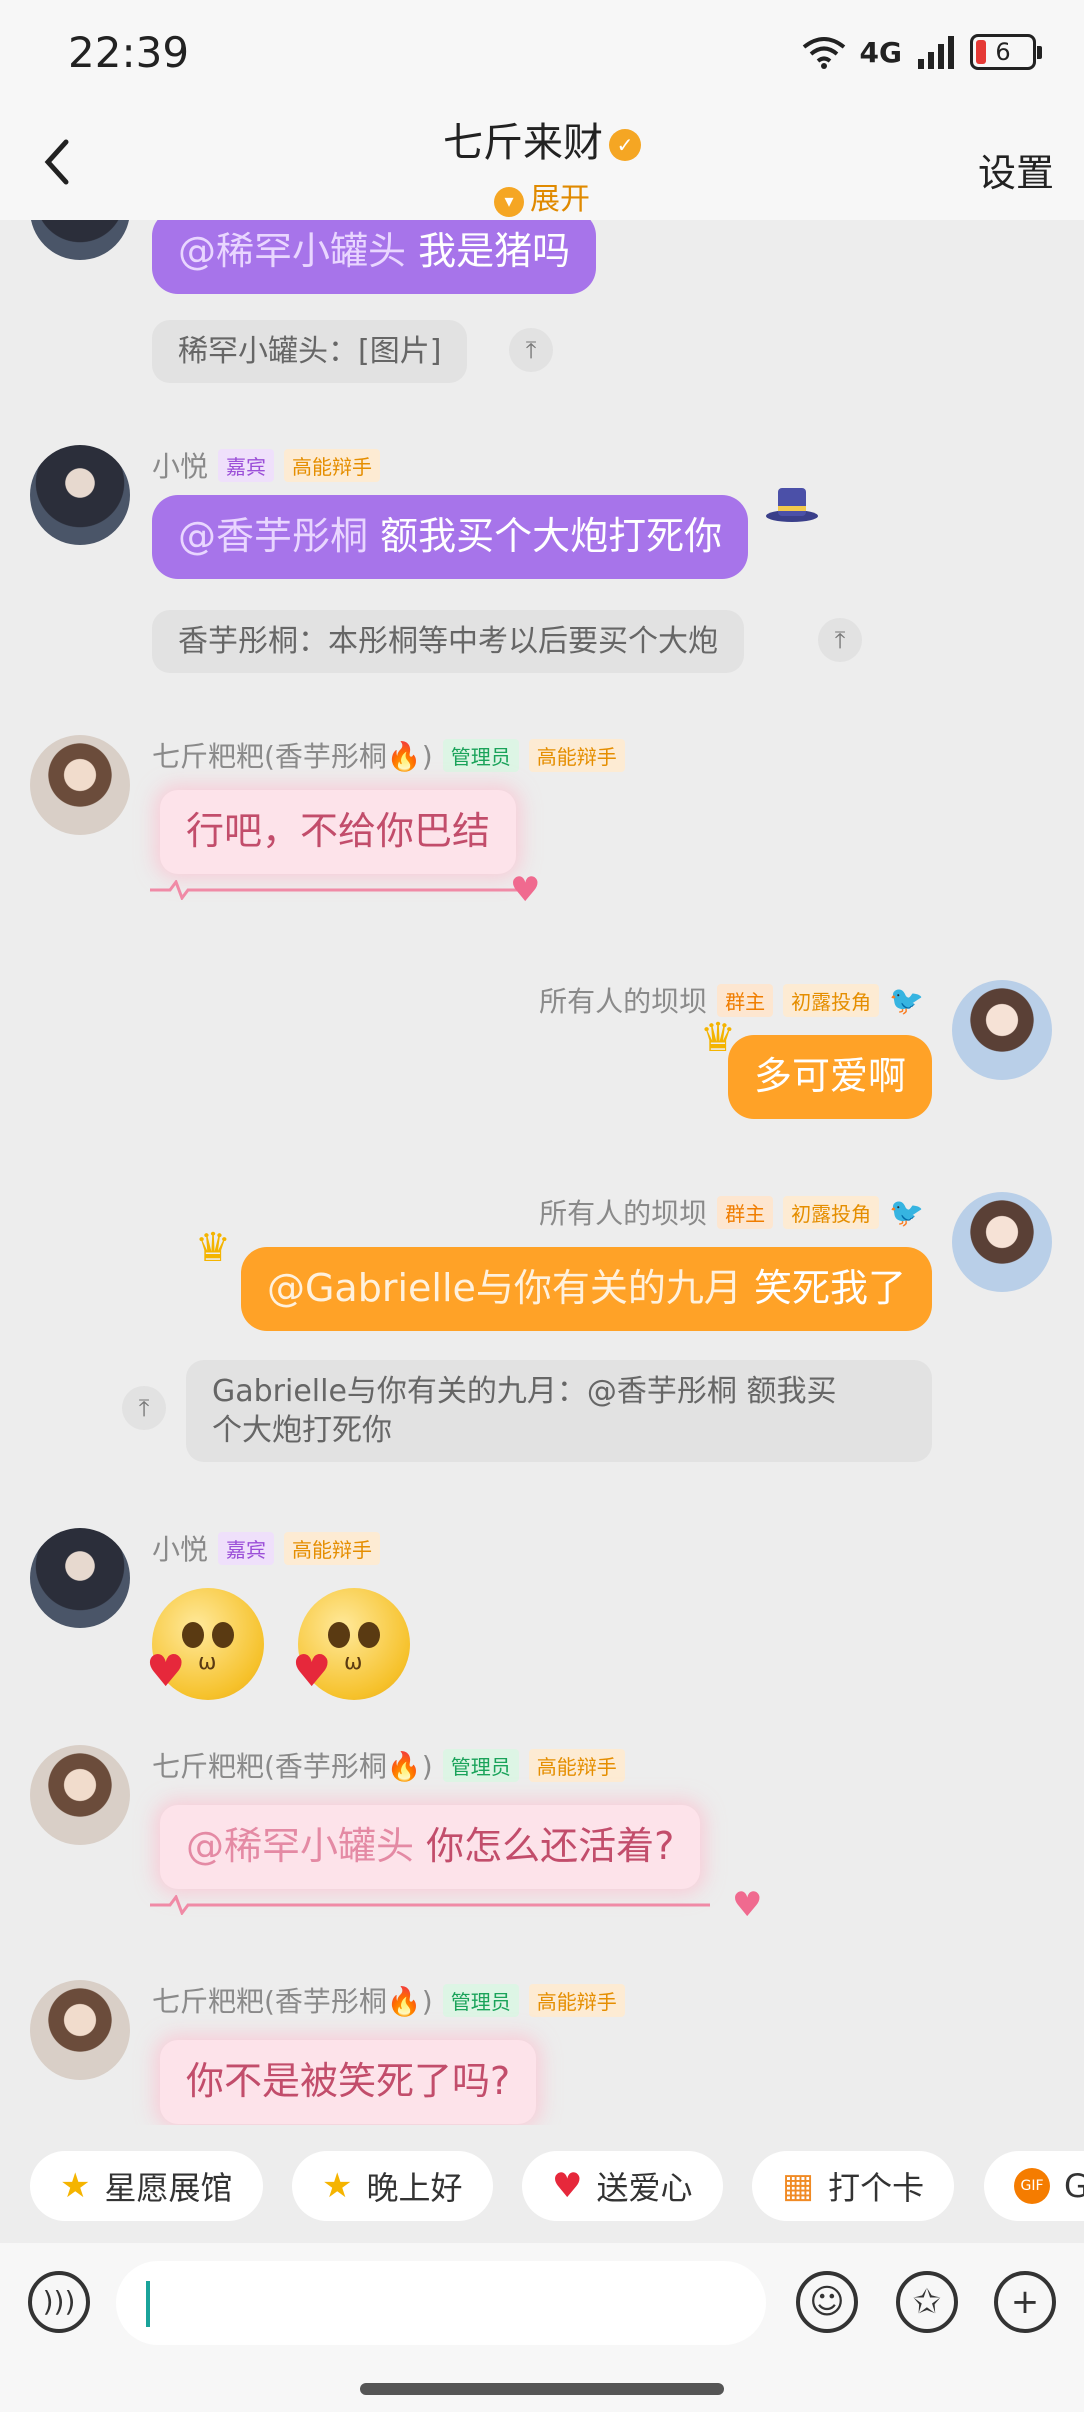 This screenshot has width=1084, height=2412. I want to click on plus-icon: +, so click(1025, 2302).